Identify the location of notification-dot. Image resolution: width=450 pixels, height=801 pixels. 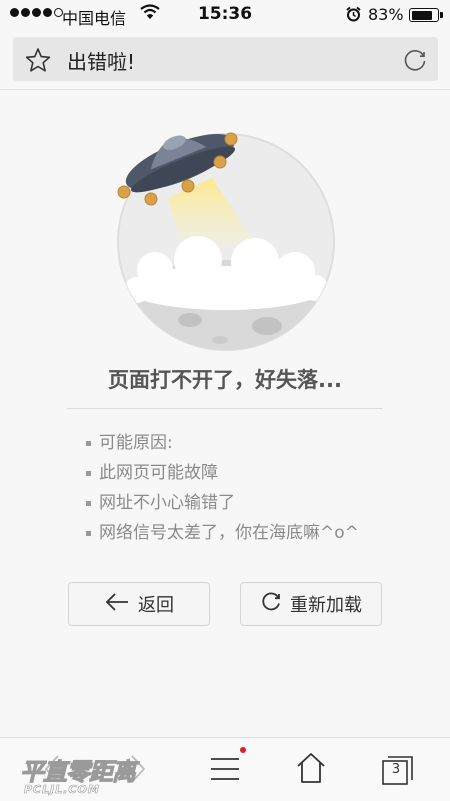
(243, 750).